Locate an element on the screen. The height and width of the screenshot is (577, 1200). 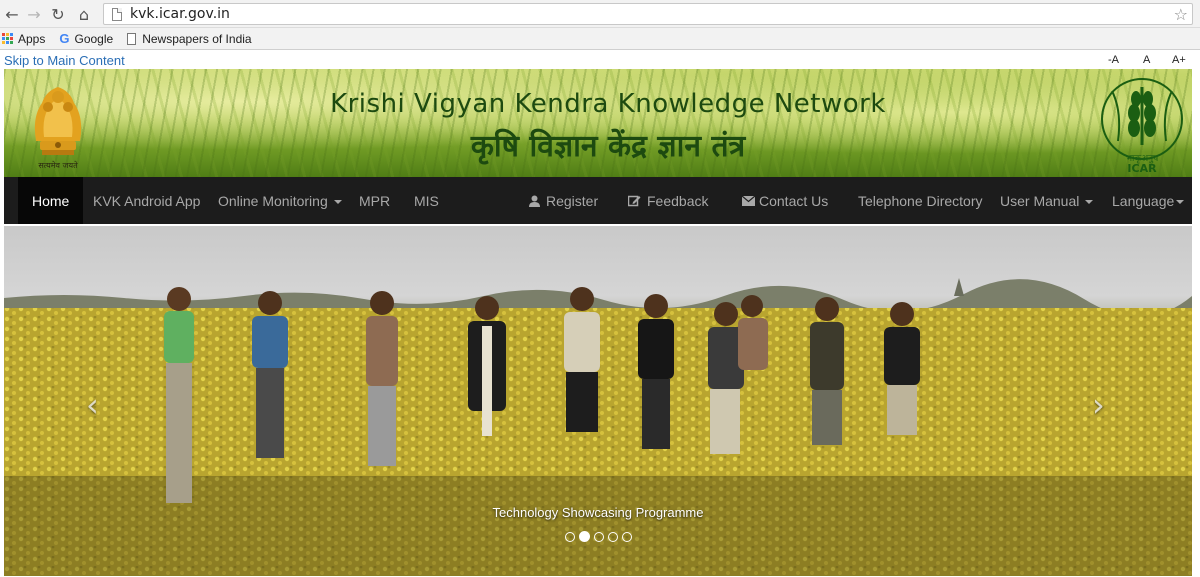
carousel-indicators is located at coordinates (598, 536).